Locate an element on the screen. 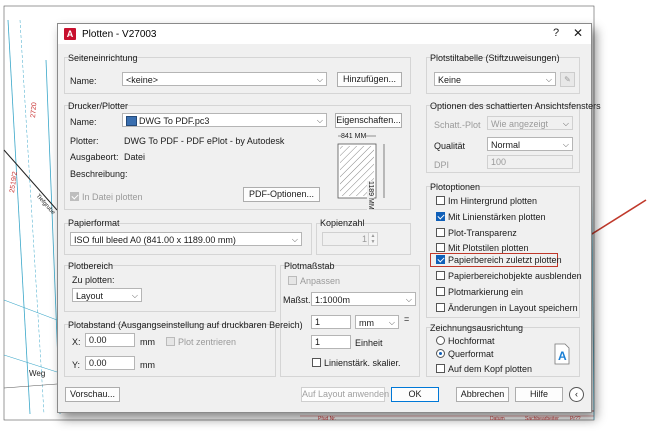 This screenshot has width=654, height=436. offset-y-input: 0.00 is located at coordinates (110, 363).